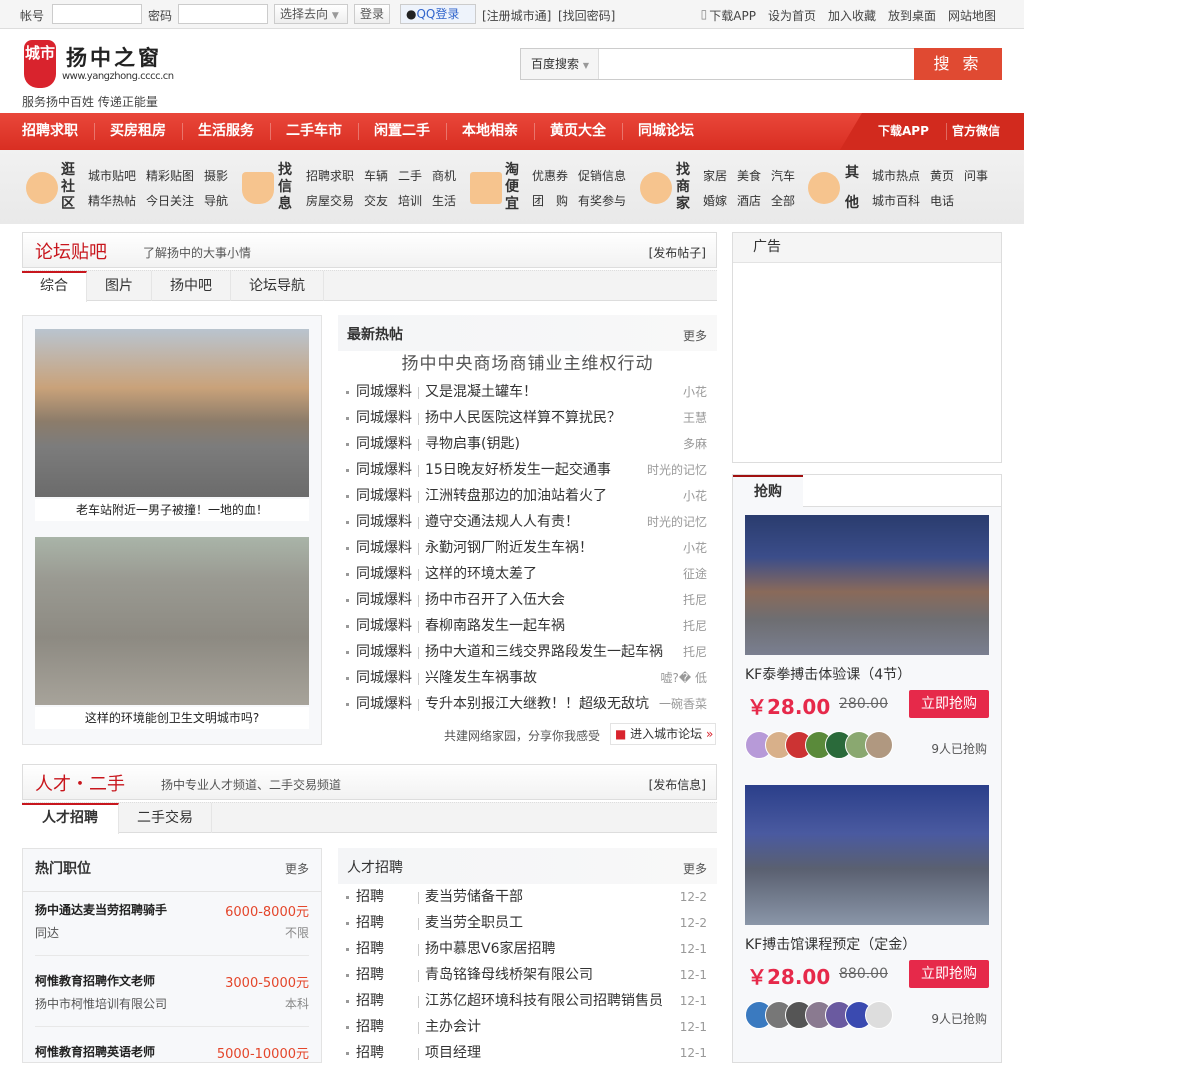  I want to click on category-link: 生活, so click(444, 200).